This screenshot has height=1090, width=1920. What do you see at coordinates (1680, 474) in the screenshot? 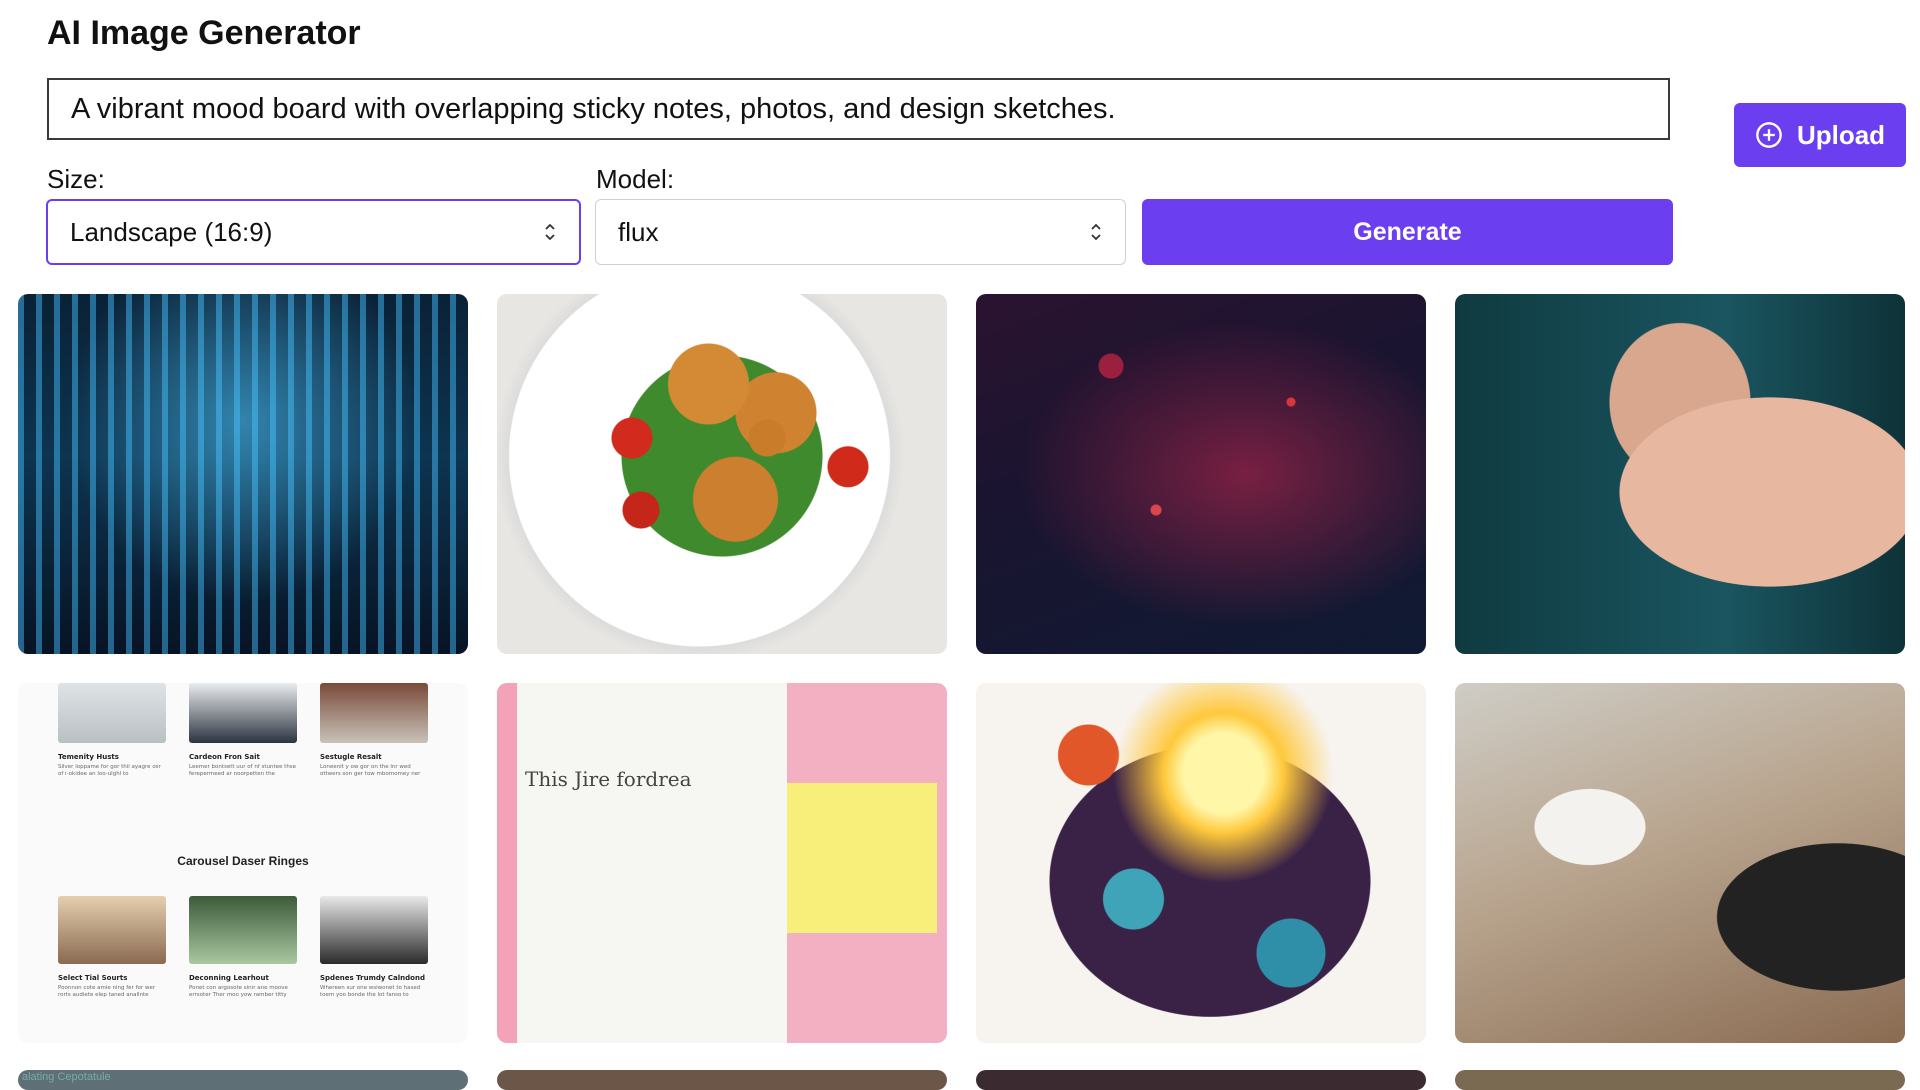
I see `gallery-image-hand-pen` at bounding box center [1680, 474].